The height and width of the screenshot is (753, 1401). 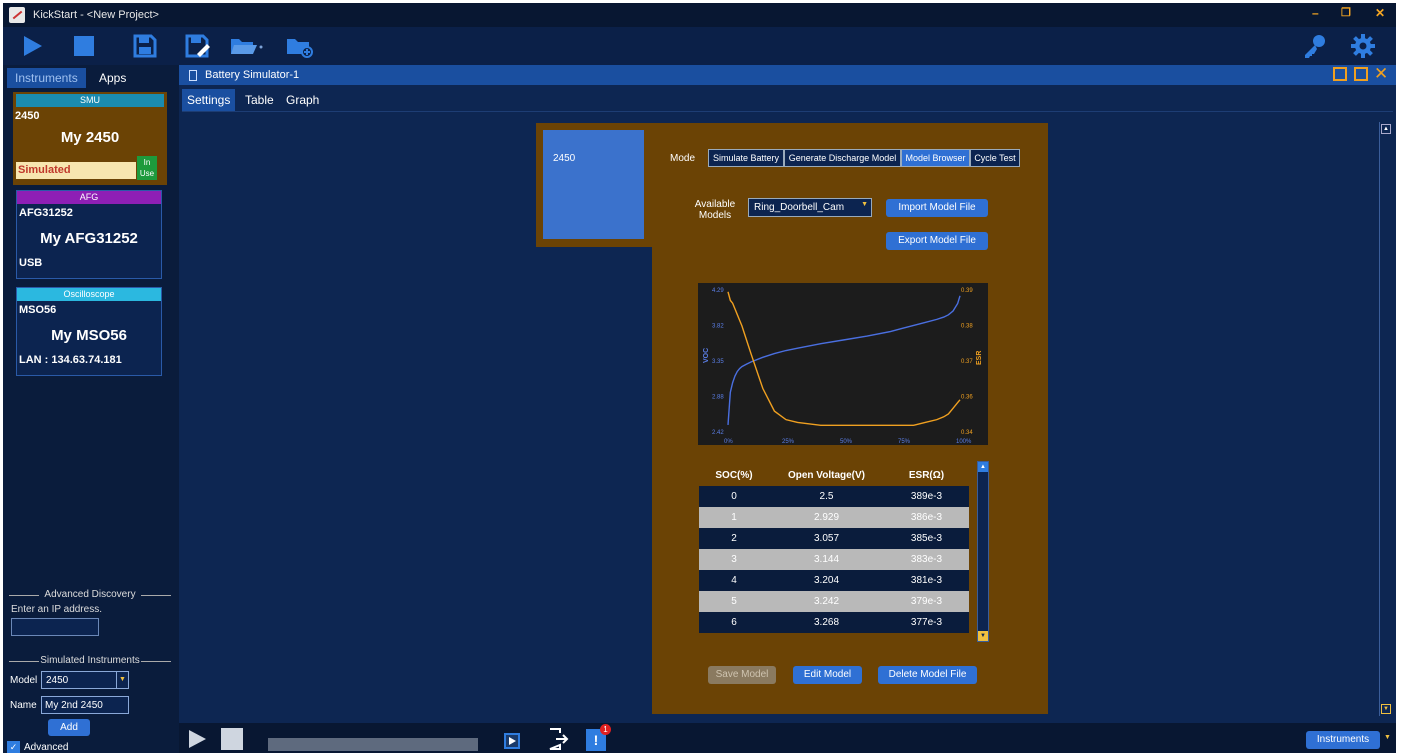 What do you see at coordinates (259, 100) in the screenshot?
I see `tab-table: Table` at bounding box center [259, 100].